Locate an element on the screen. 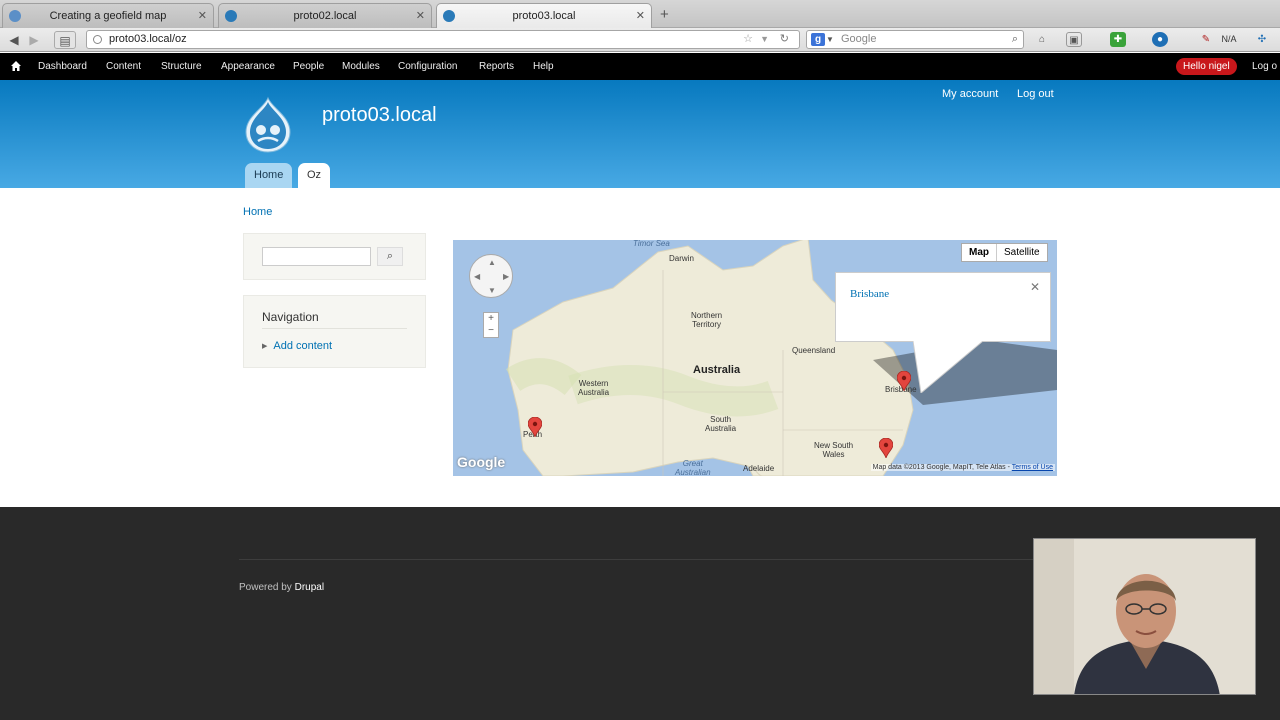 This screenshot has width=1280, height=720. addon-icon: ✚ is located at coordinates (1118, 39).